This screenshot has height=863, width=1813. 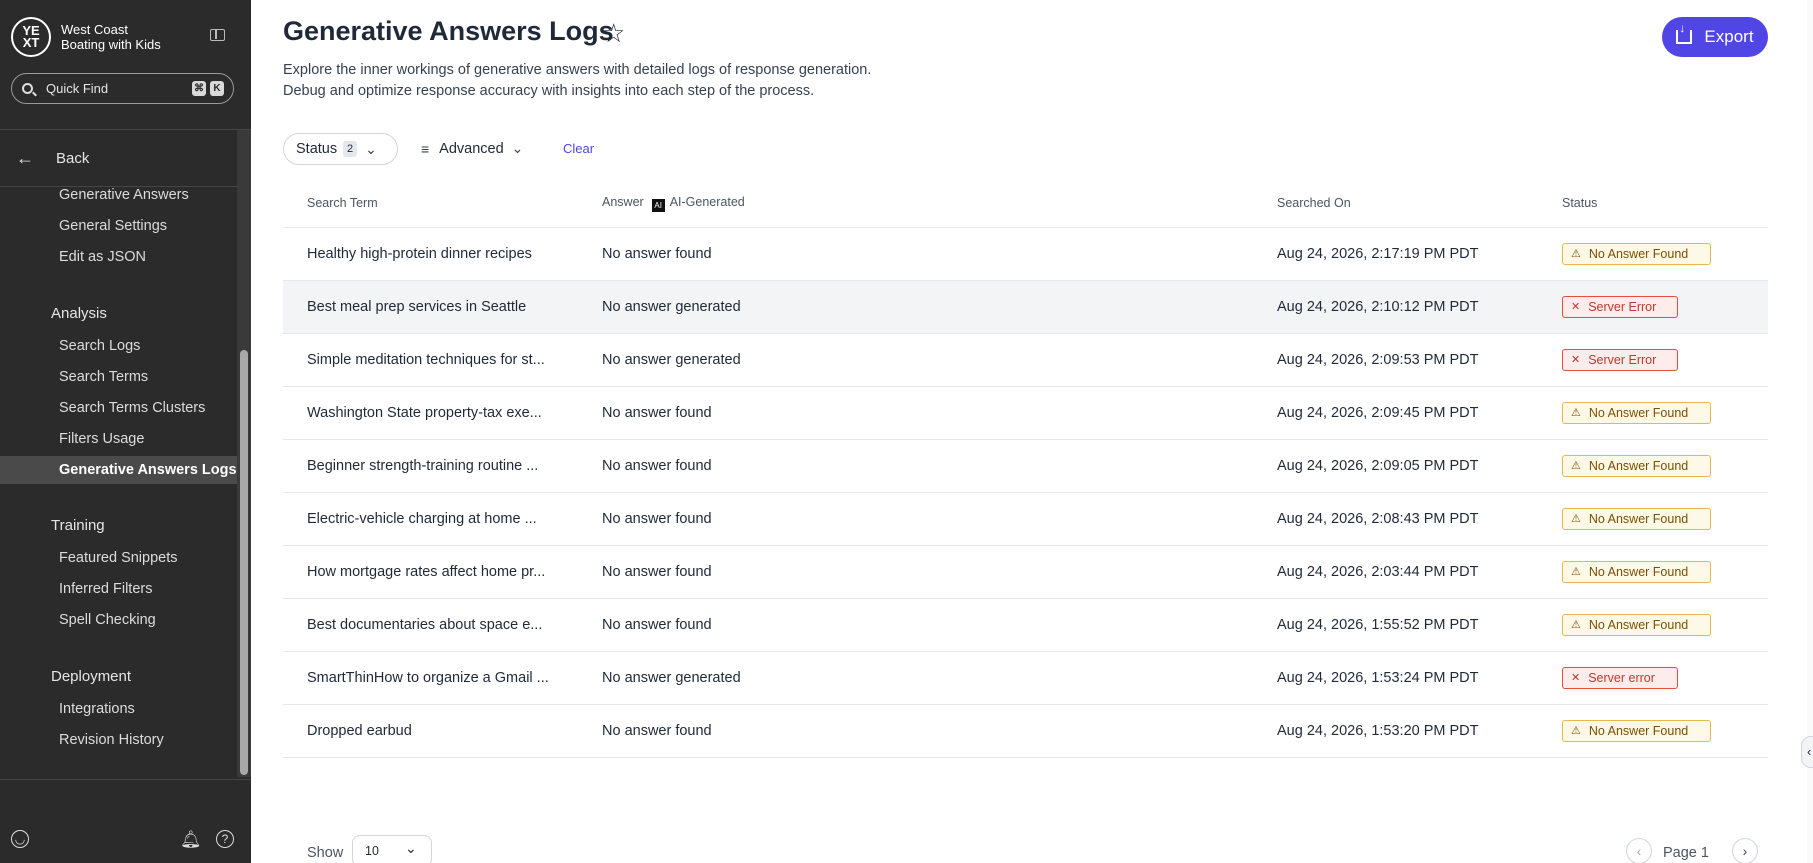 What do you see at coordinates (107, 620) in the screenshot?
I see `nav-spell-checking: Spell Checking` at bounding box center [107, 620].